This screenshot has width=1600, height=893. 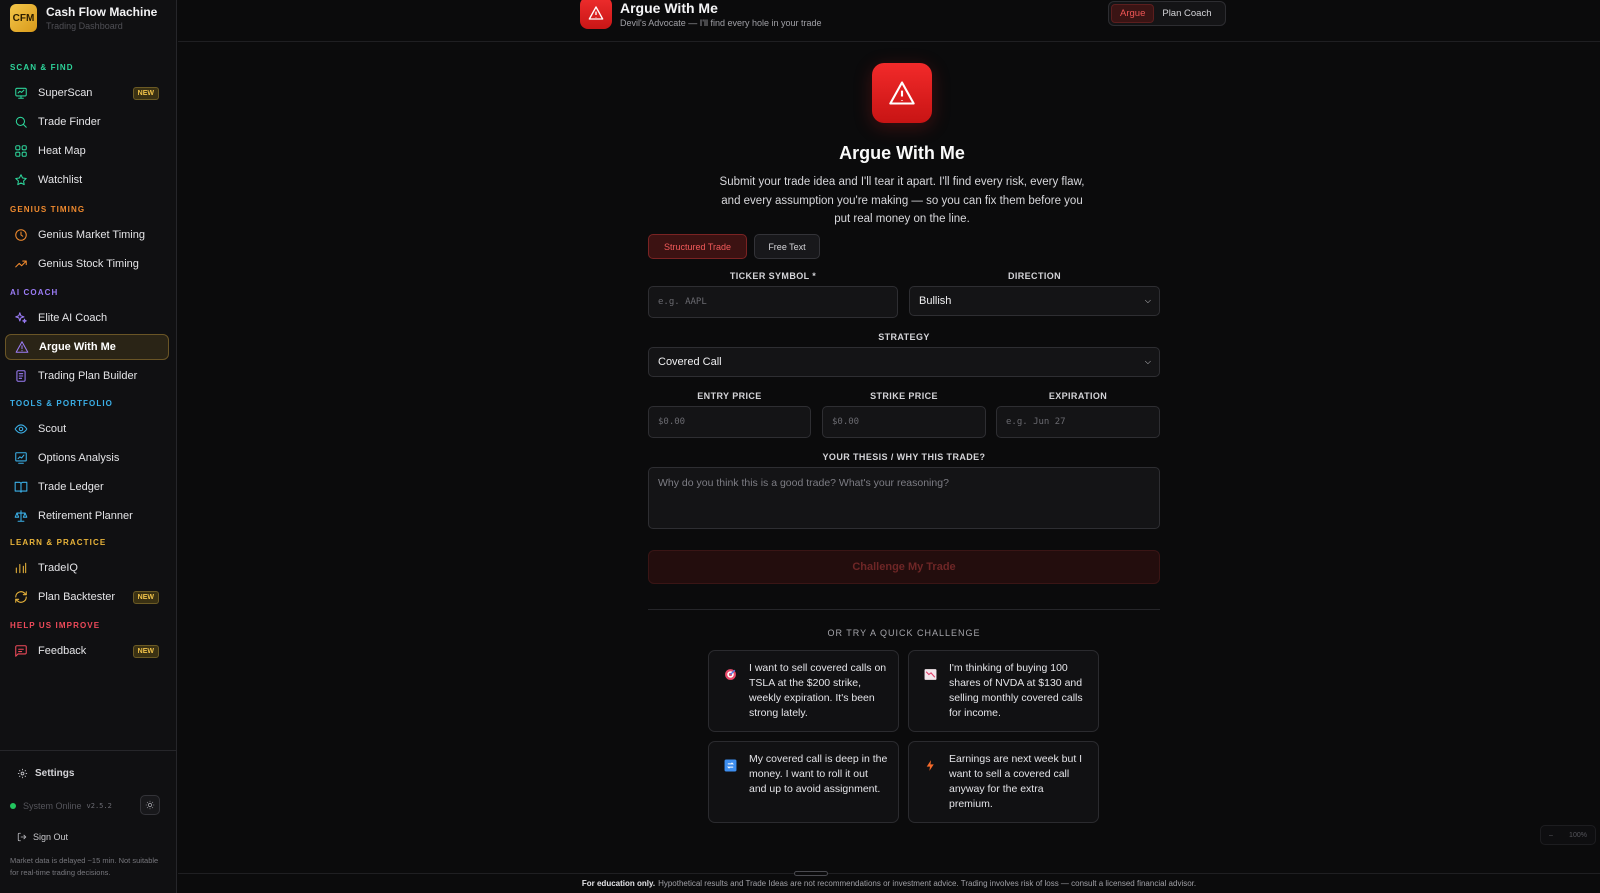 I want to click on thesis-label: YOUR THESIS / WHY THIS TRADE?, so click(x=904, y=457).